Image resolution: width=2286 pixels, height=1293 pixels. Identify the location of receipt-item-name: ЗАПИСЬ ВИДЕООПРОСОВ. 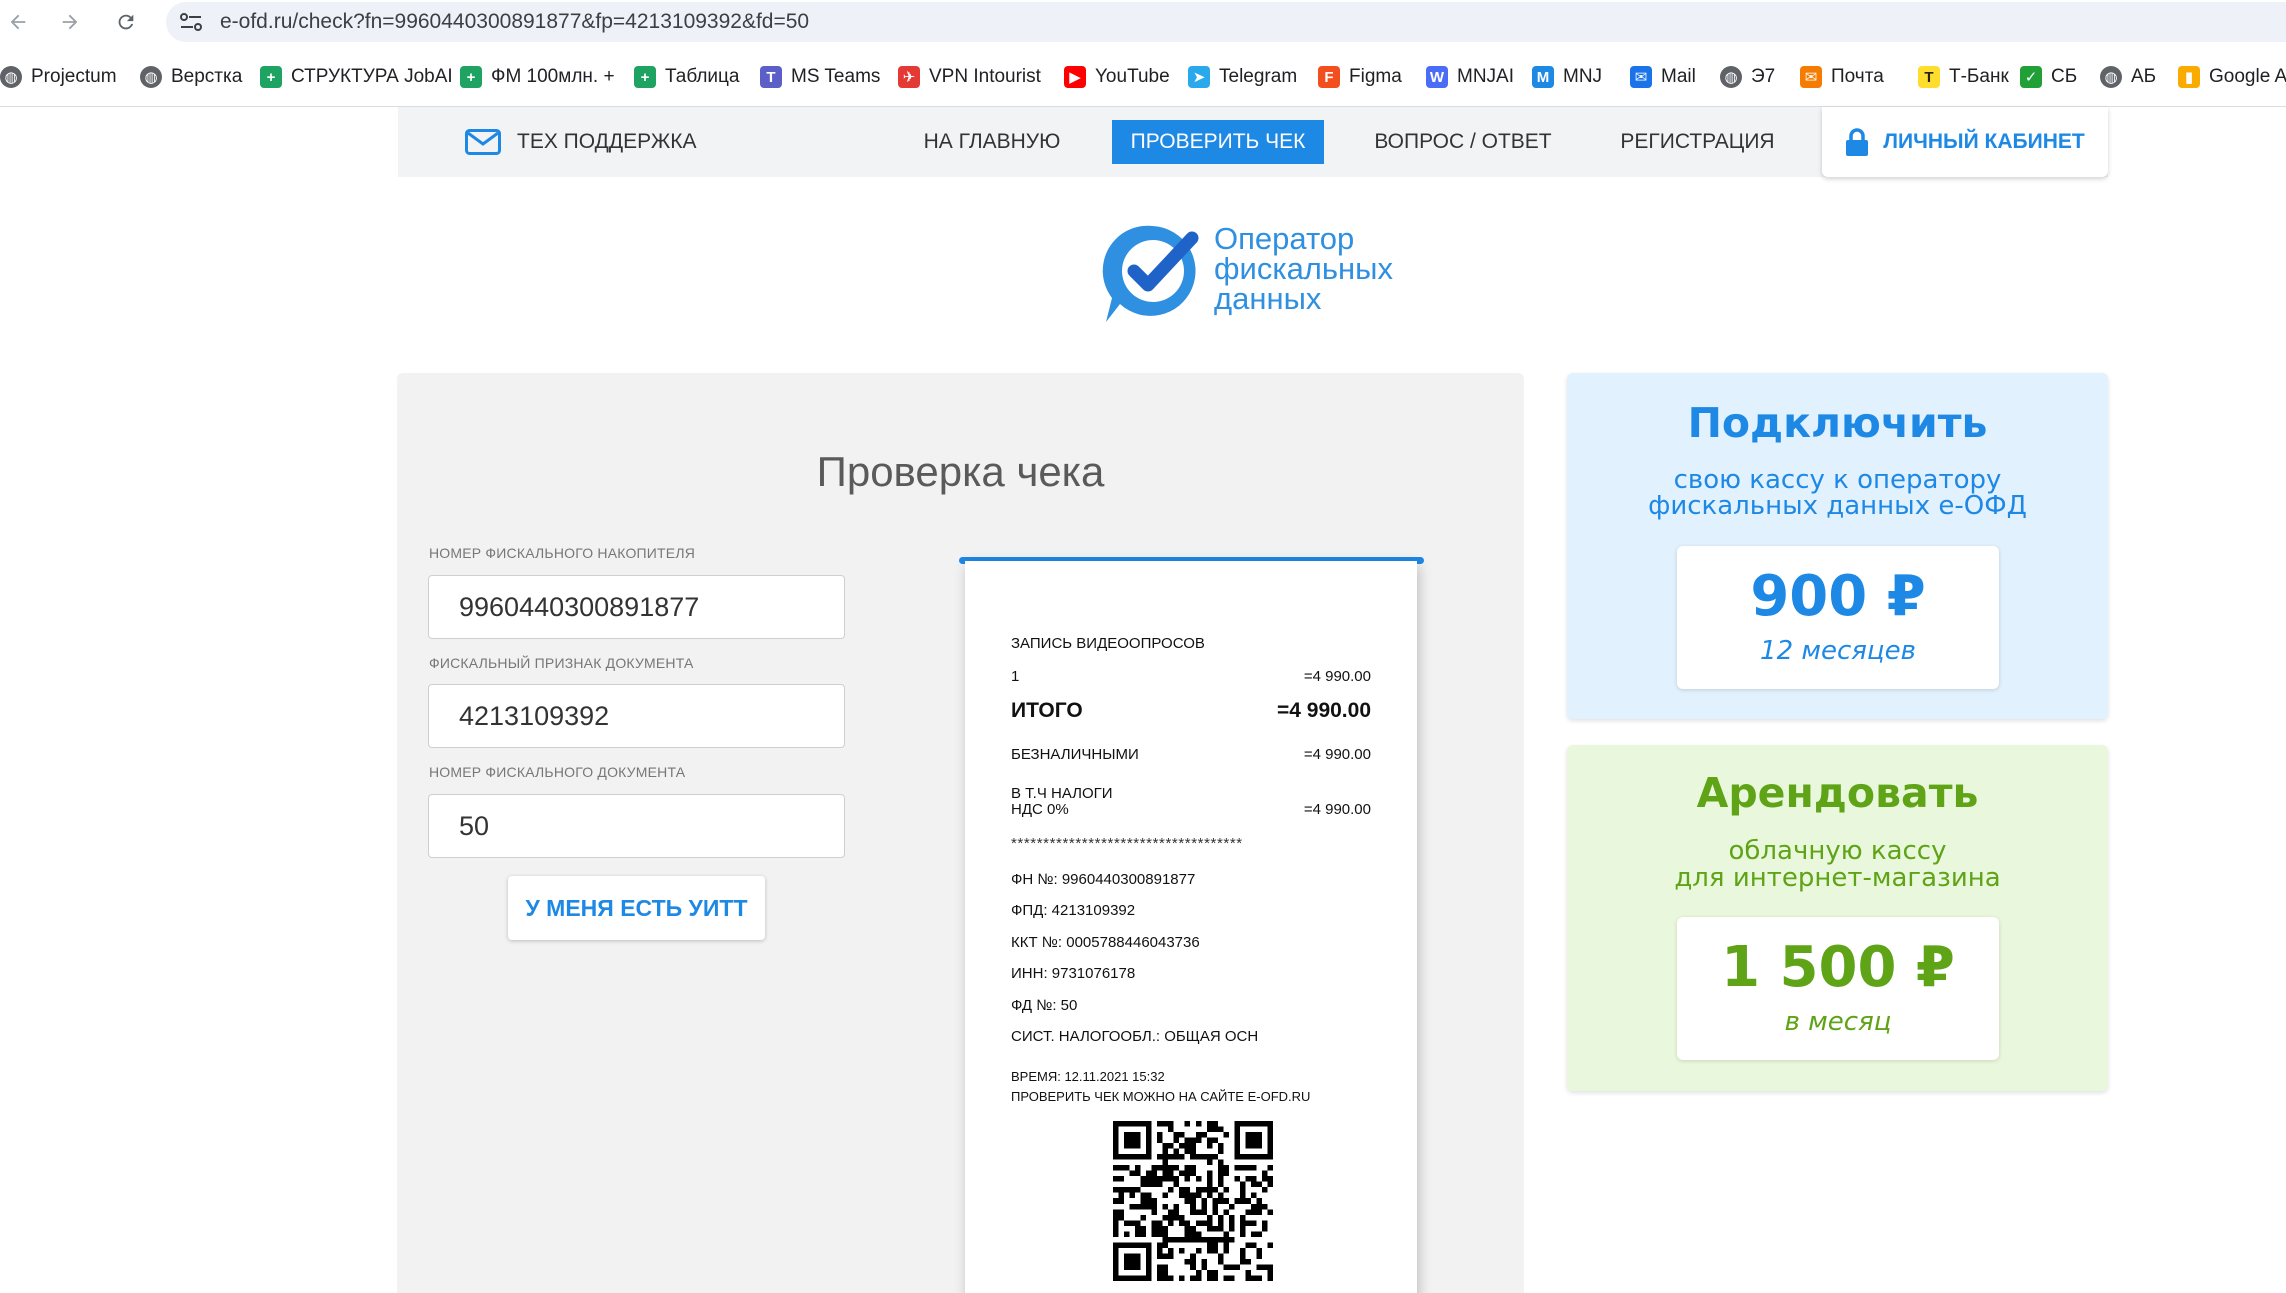
(1108, 643).